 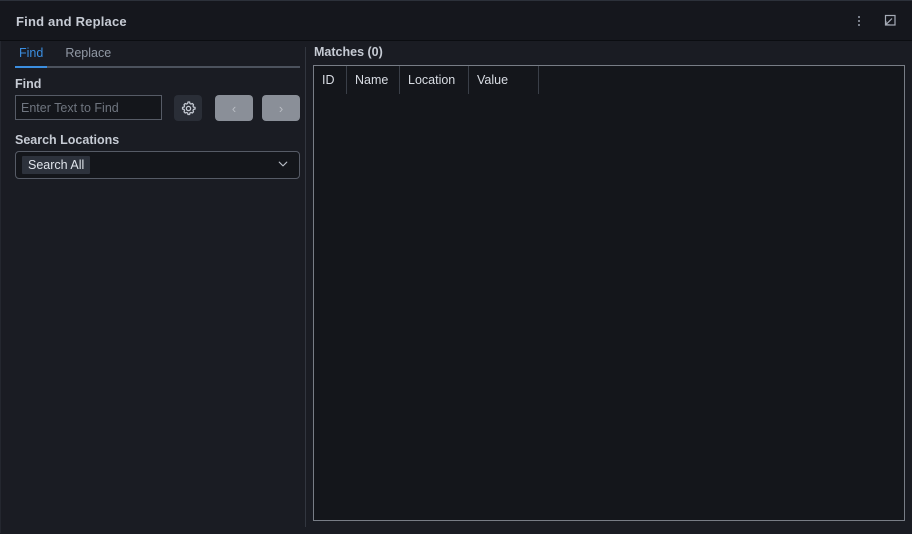 What do you see at coordinates (56, 165) in the screenshot?
I see `search-locations-value: Search All` at bounding box center [56, 165].